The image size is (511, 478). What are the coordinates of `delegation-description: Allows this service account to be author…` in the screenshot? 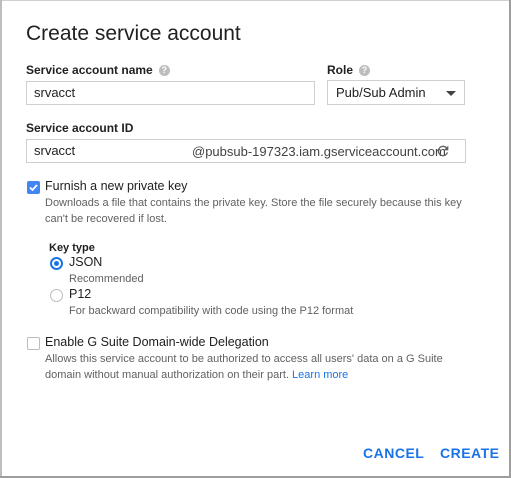 It's located at (255, 367).